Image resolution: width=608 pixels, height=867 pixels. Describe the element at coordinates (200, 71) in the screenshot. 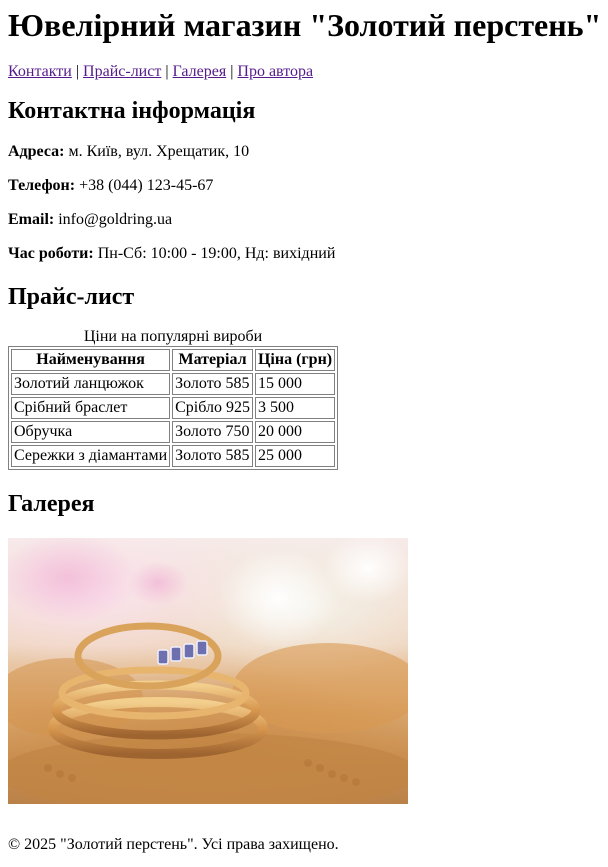

I see `nav-link-gallery: Галерея` at that location.